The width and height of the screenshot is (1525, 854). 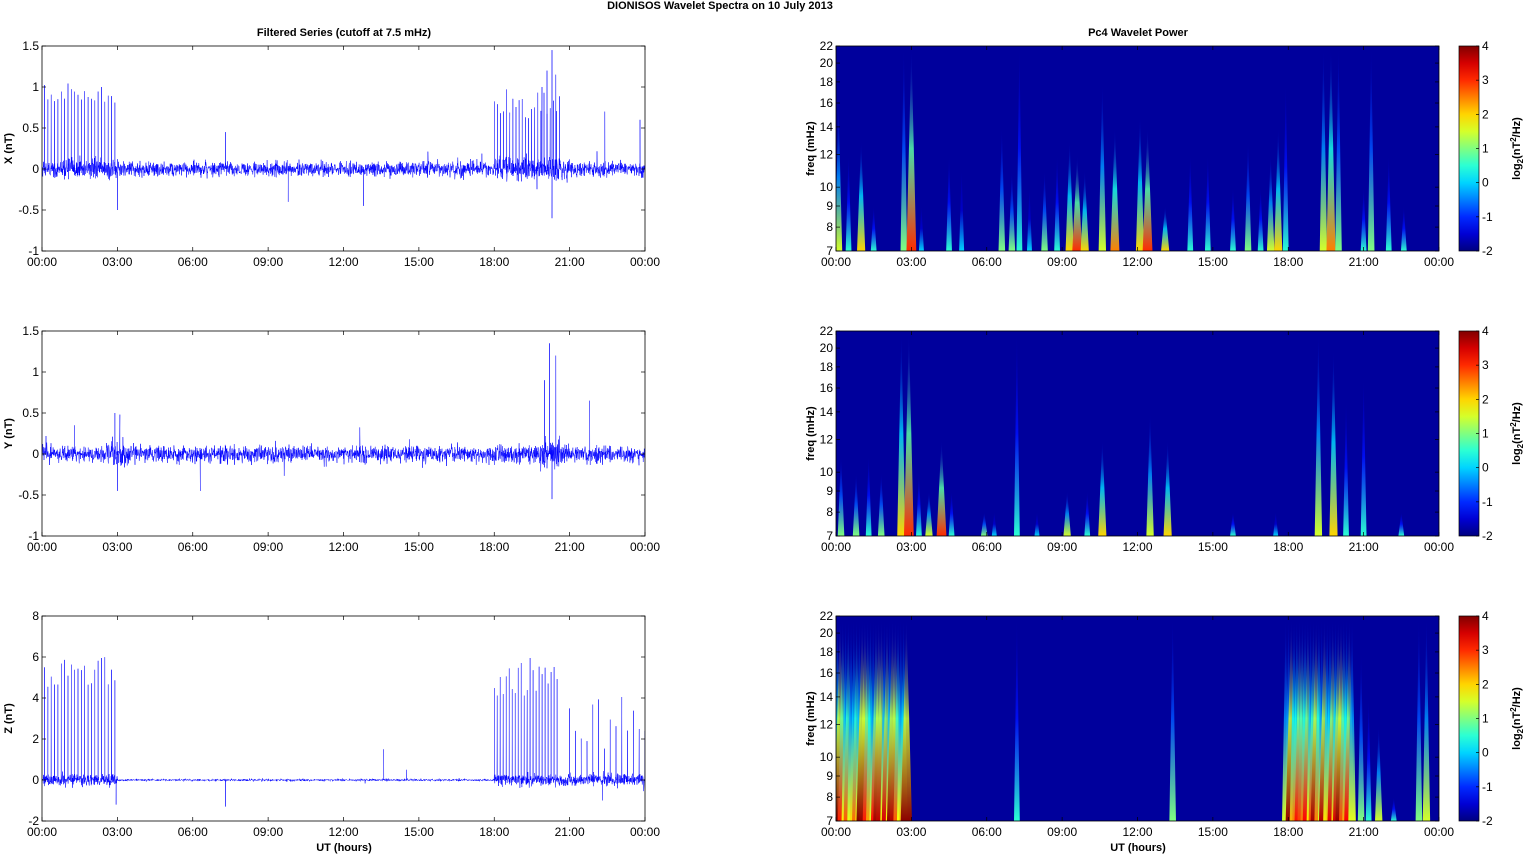 What do you see at coordinates (30, 331) in the screenshot?
I see `y-tick-label: 1.5` at bounding box center [30, 331].